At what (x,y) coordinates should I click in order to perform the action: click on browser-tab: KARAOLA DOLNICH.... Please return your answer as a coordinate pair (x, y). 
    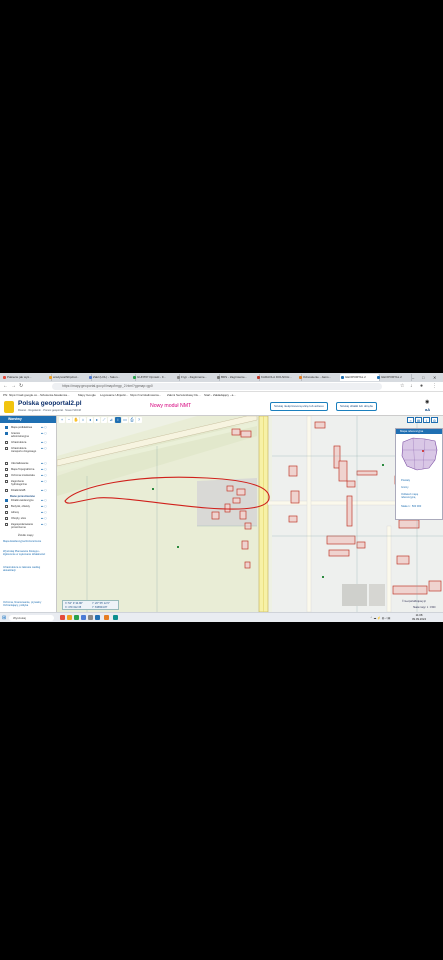
    Looking at the image, I should click on (279, 377).